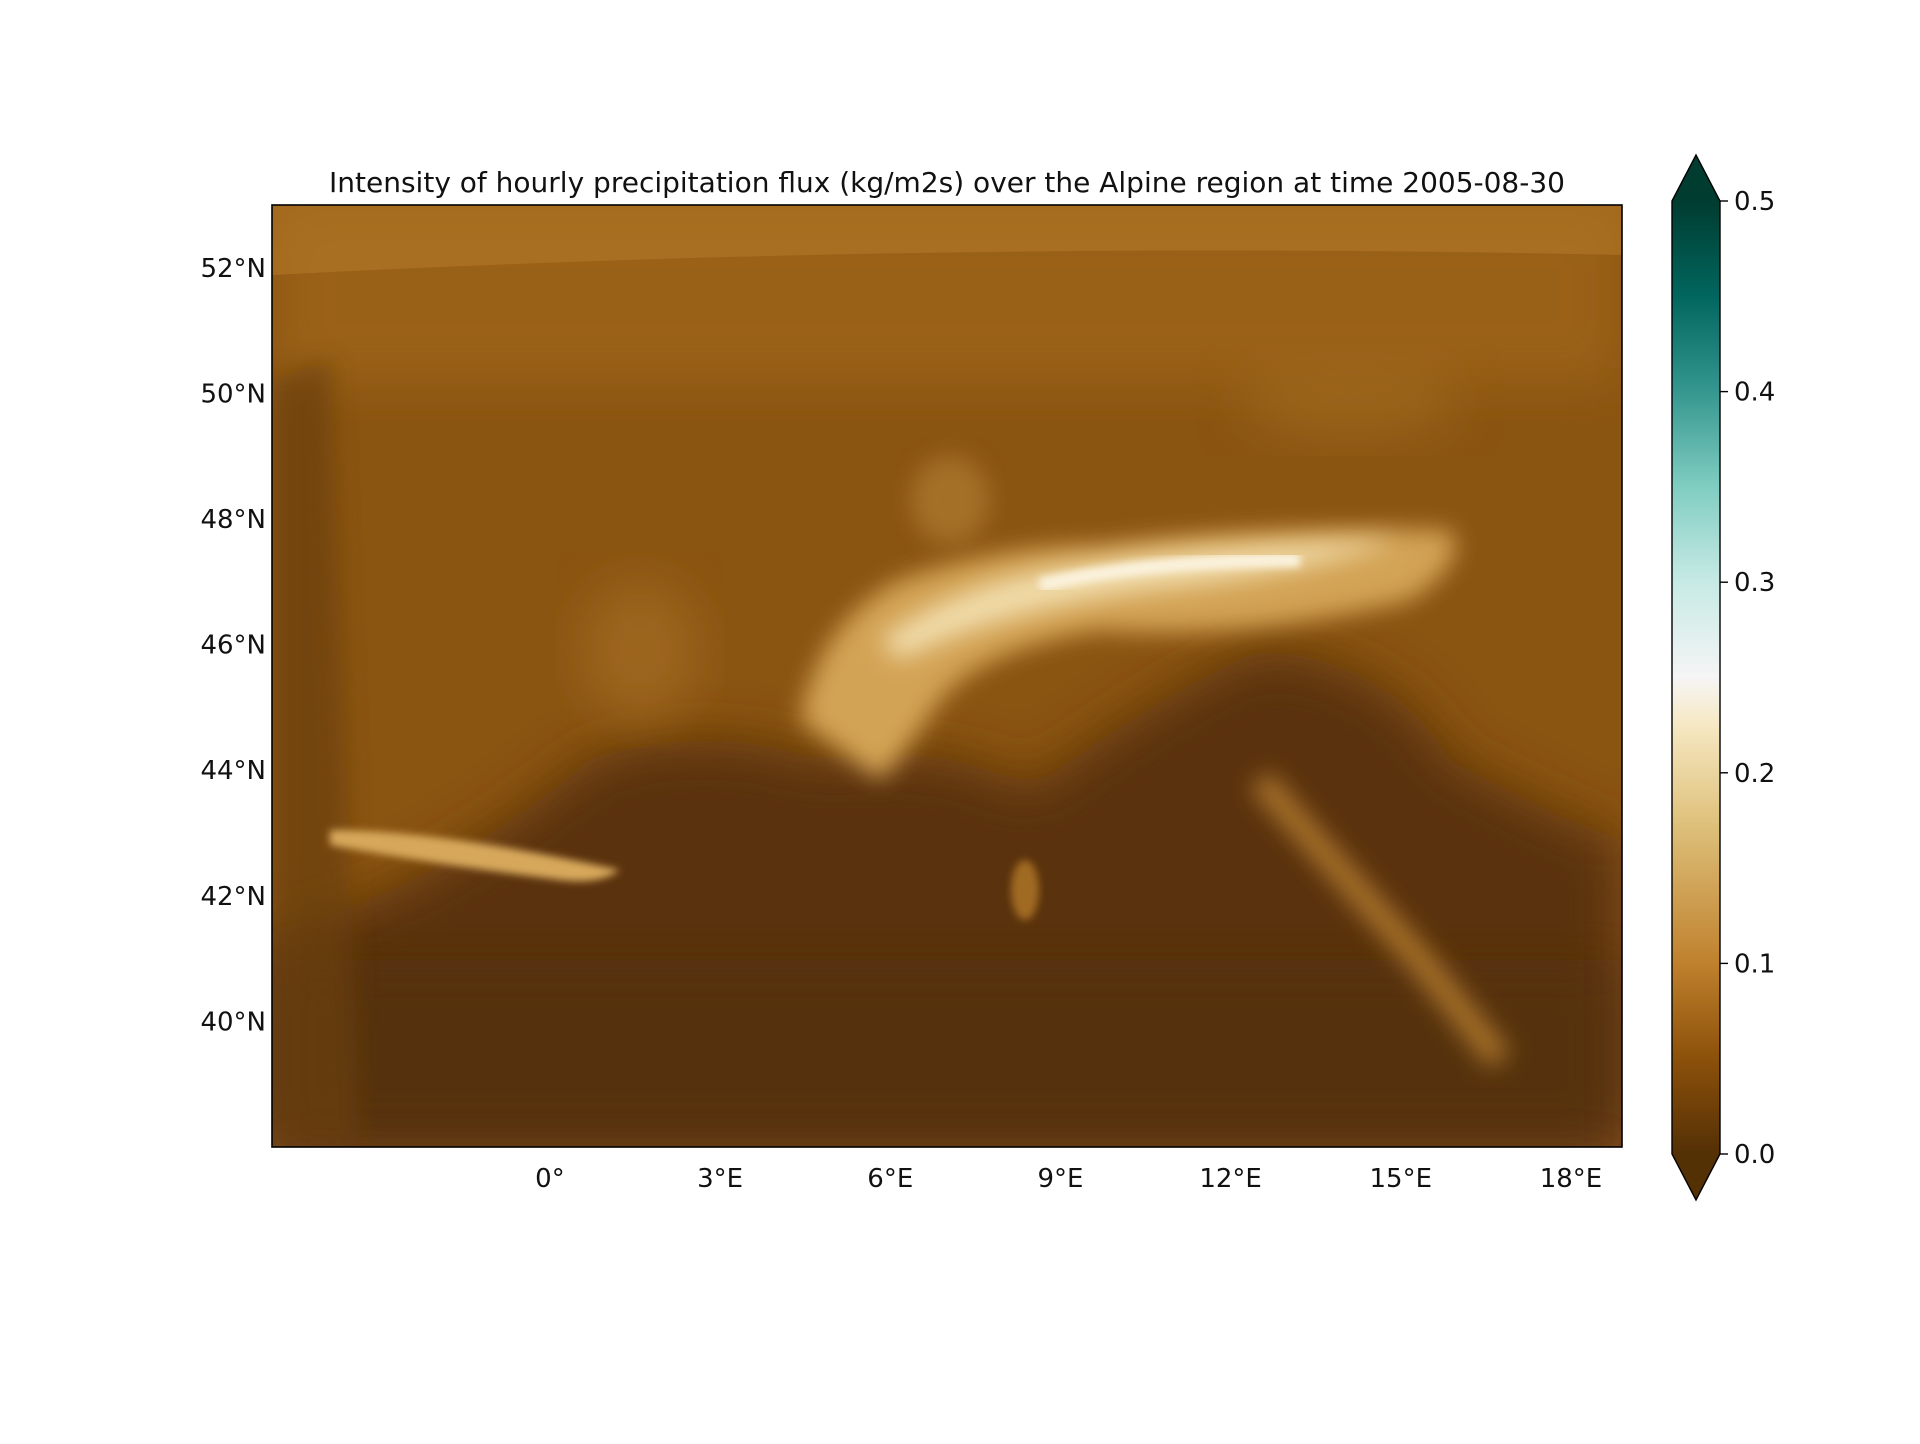  Describe the element at coordinates (720, 1179) in the screenshot. I see `x-tick-label: 3°E` at that location.